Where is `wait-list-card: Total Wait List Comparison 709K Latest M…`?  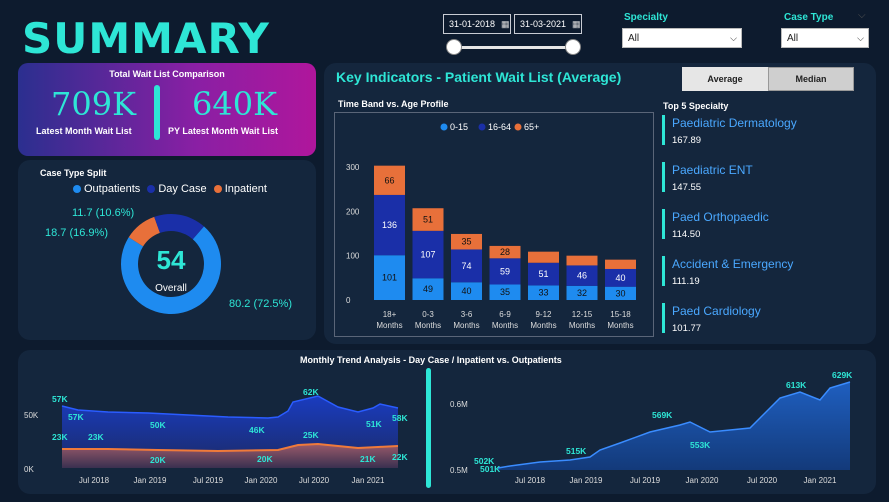 wait-list-card: Total Wait List Comparison 709K Latest M… is located at coordinates (167, 109).